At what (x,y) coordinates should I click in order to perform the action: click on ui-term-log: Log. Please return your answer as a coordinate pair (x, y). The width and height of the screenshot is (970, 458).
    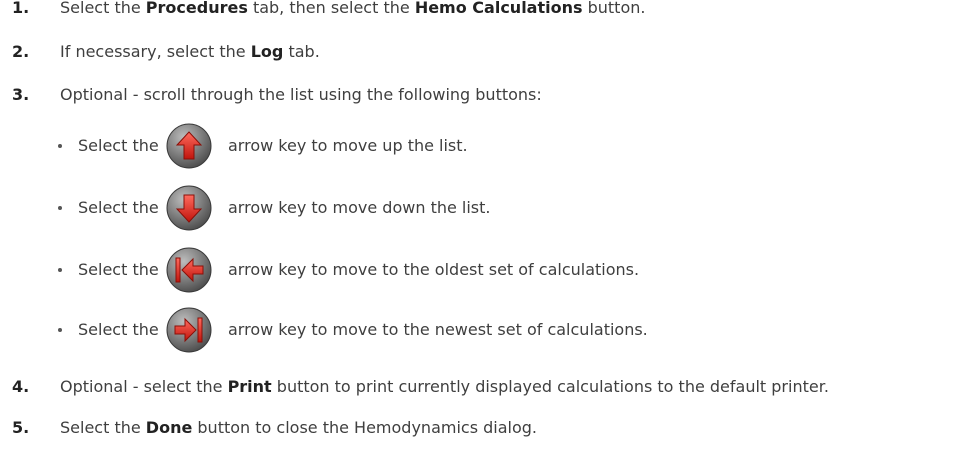
    Looking at the image, I should click on (267, 51).